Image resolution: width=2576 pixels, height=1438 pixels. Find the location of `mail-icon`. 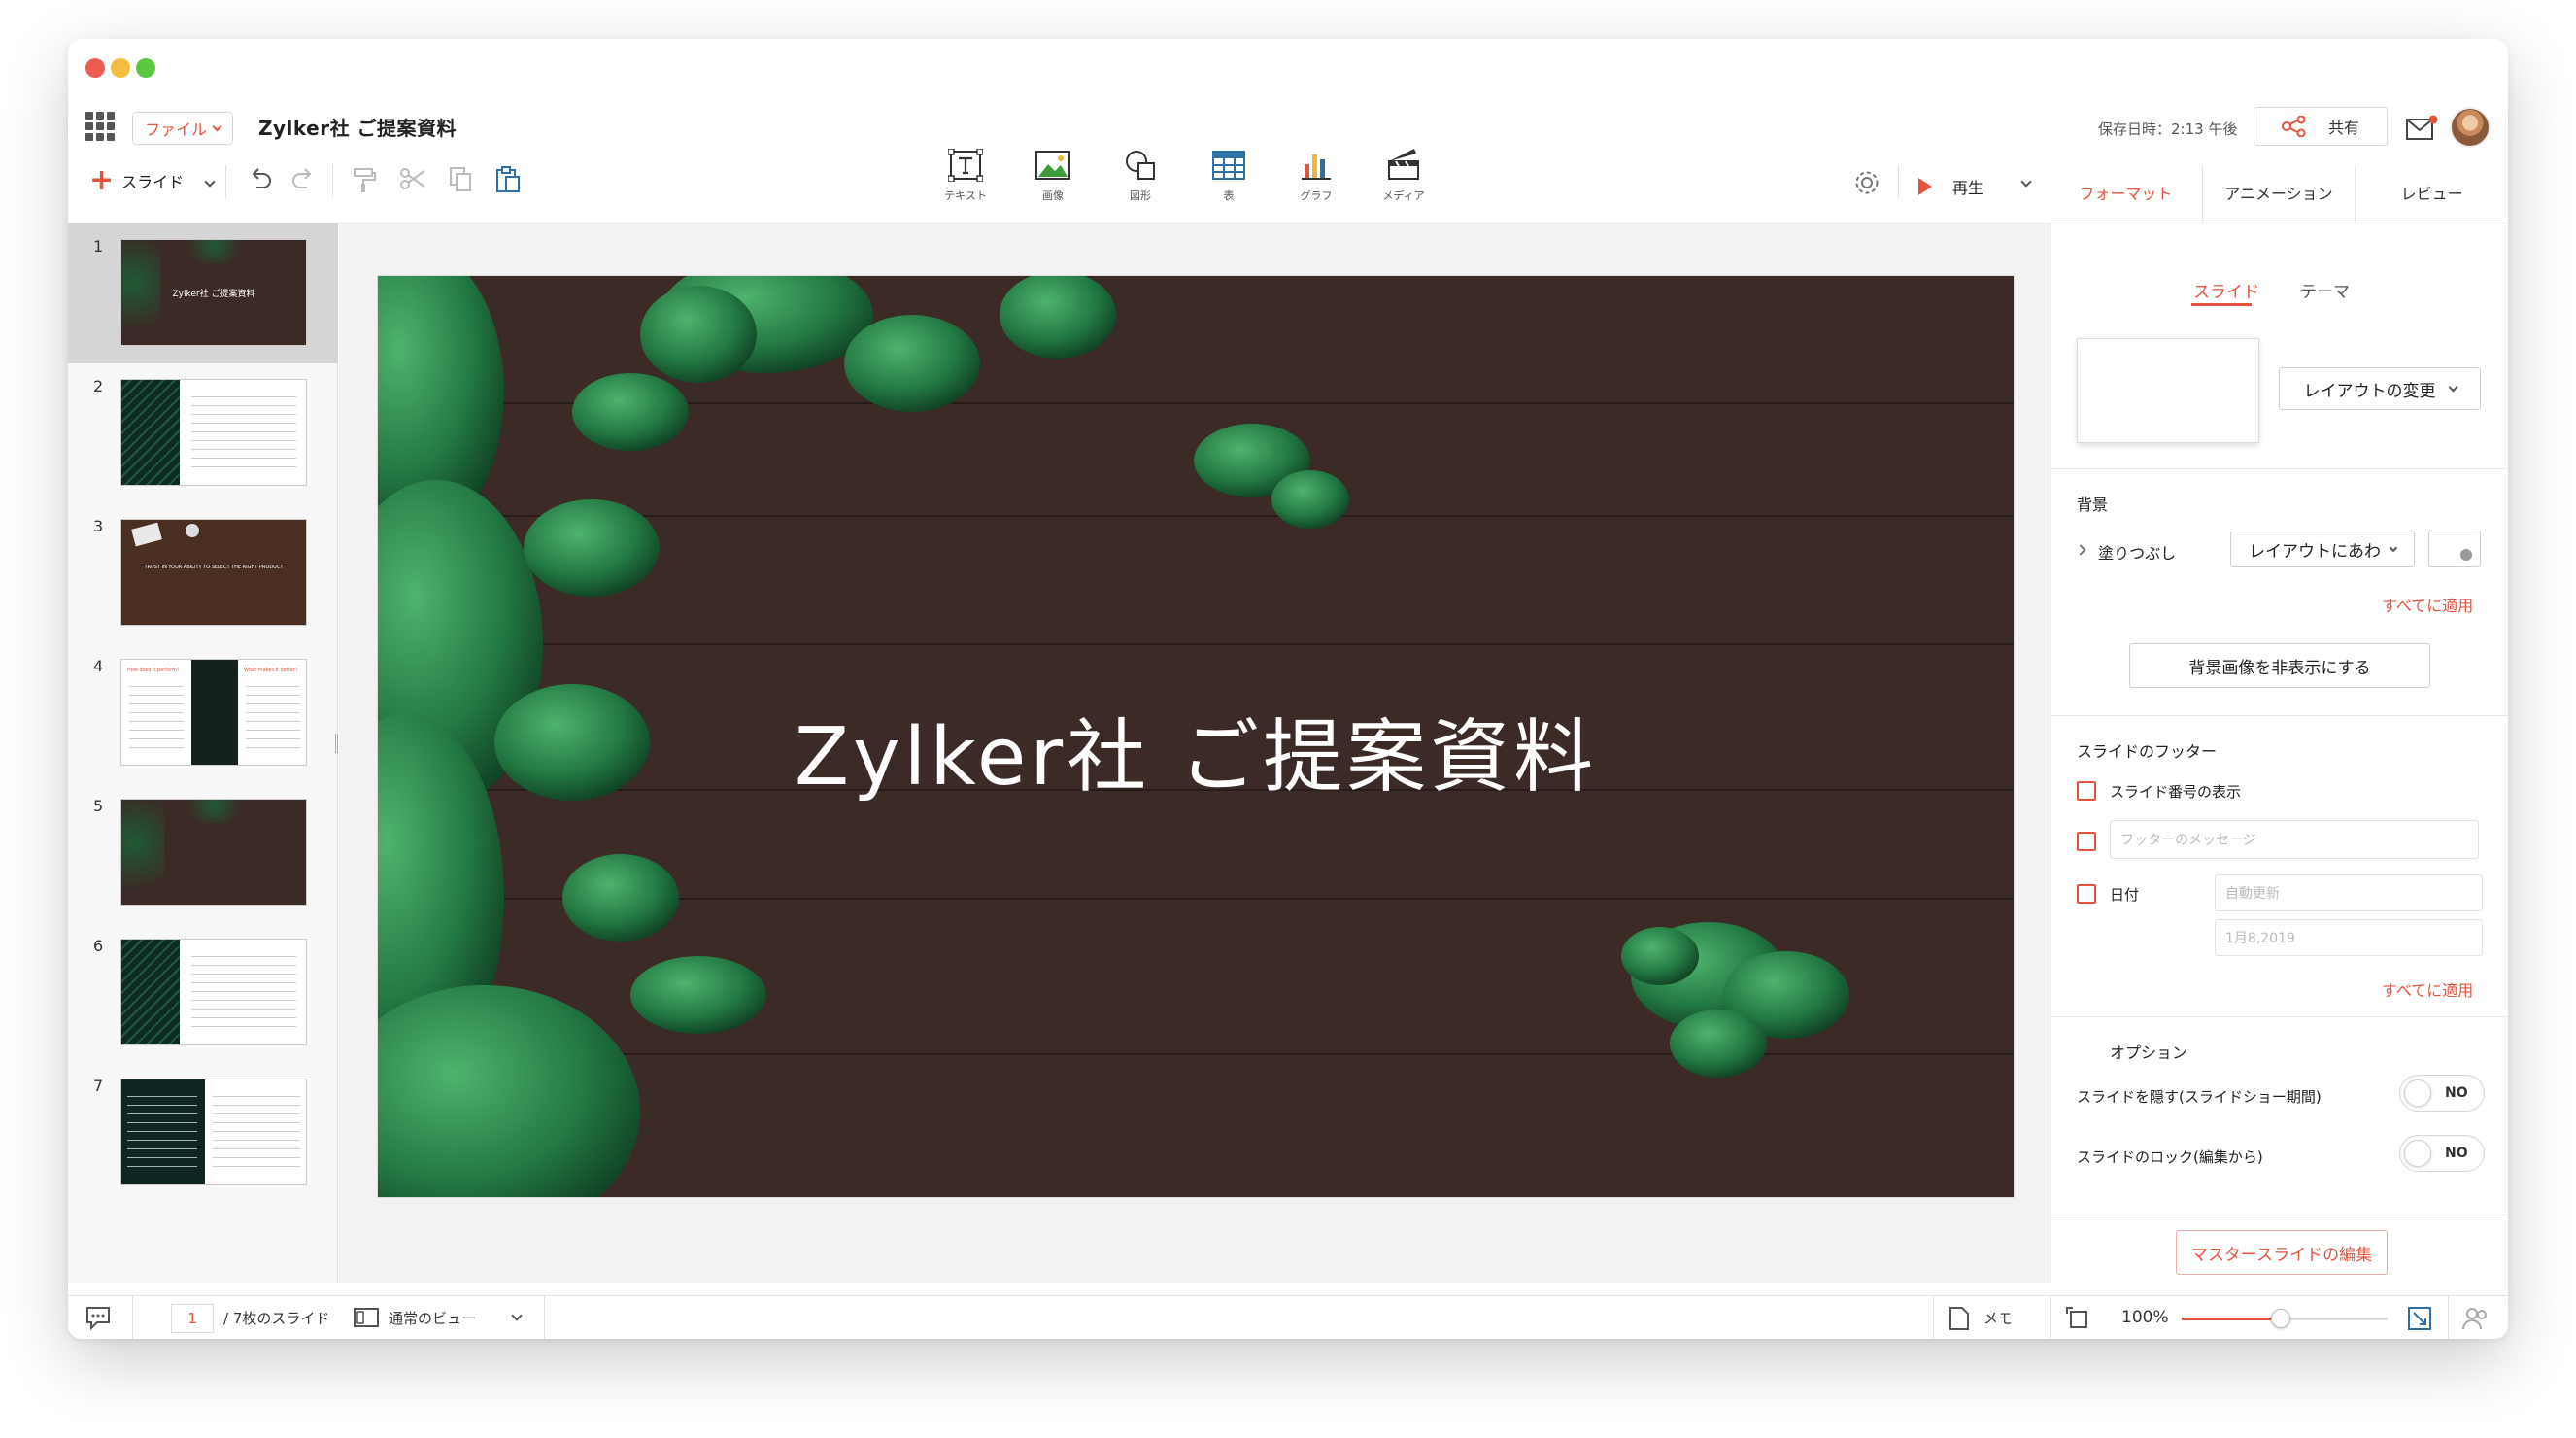

mail-icon is located at coordinates (2421, 128).